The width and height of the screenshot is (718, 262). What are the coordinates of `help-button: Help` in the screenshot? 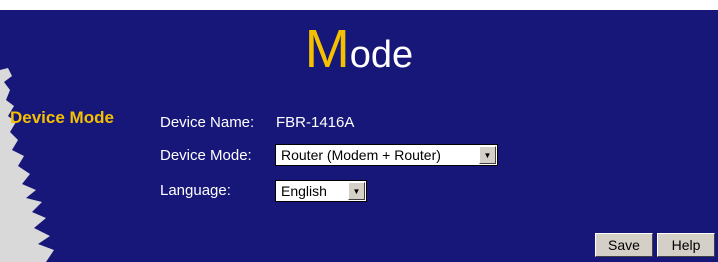 It's located at (686, 245).